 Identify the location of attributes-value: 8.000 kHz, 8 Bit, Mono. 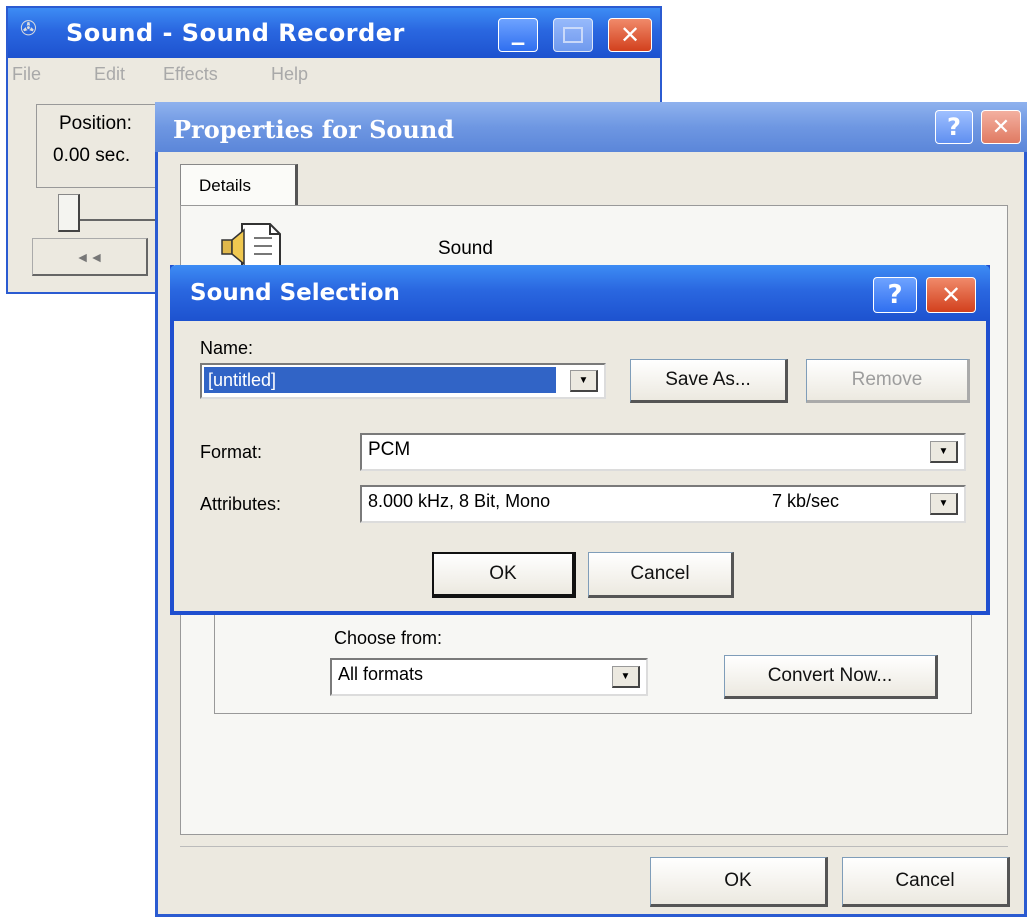
(459, 501).